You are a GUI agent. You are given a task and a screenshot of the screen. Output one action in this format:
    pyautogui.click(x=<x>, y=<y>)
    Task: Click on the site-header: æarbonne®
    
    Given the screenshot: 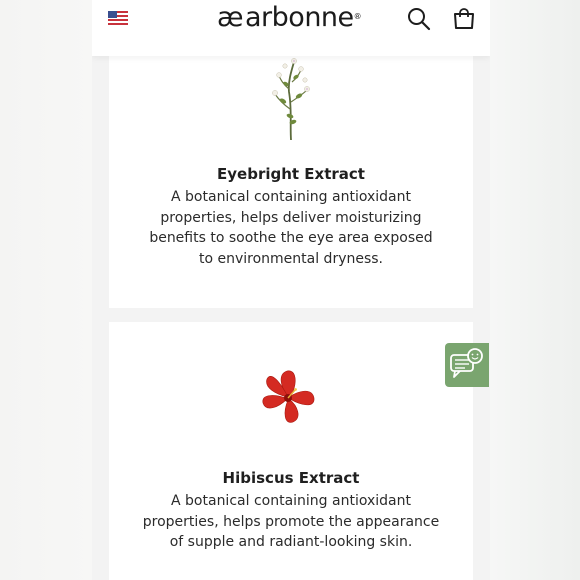 What is the action you would take?
    pyautogui.click(x=291, y=28)
    